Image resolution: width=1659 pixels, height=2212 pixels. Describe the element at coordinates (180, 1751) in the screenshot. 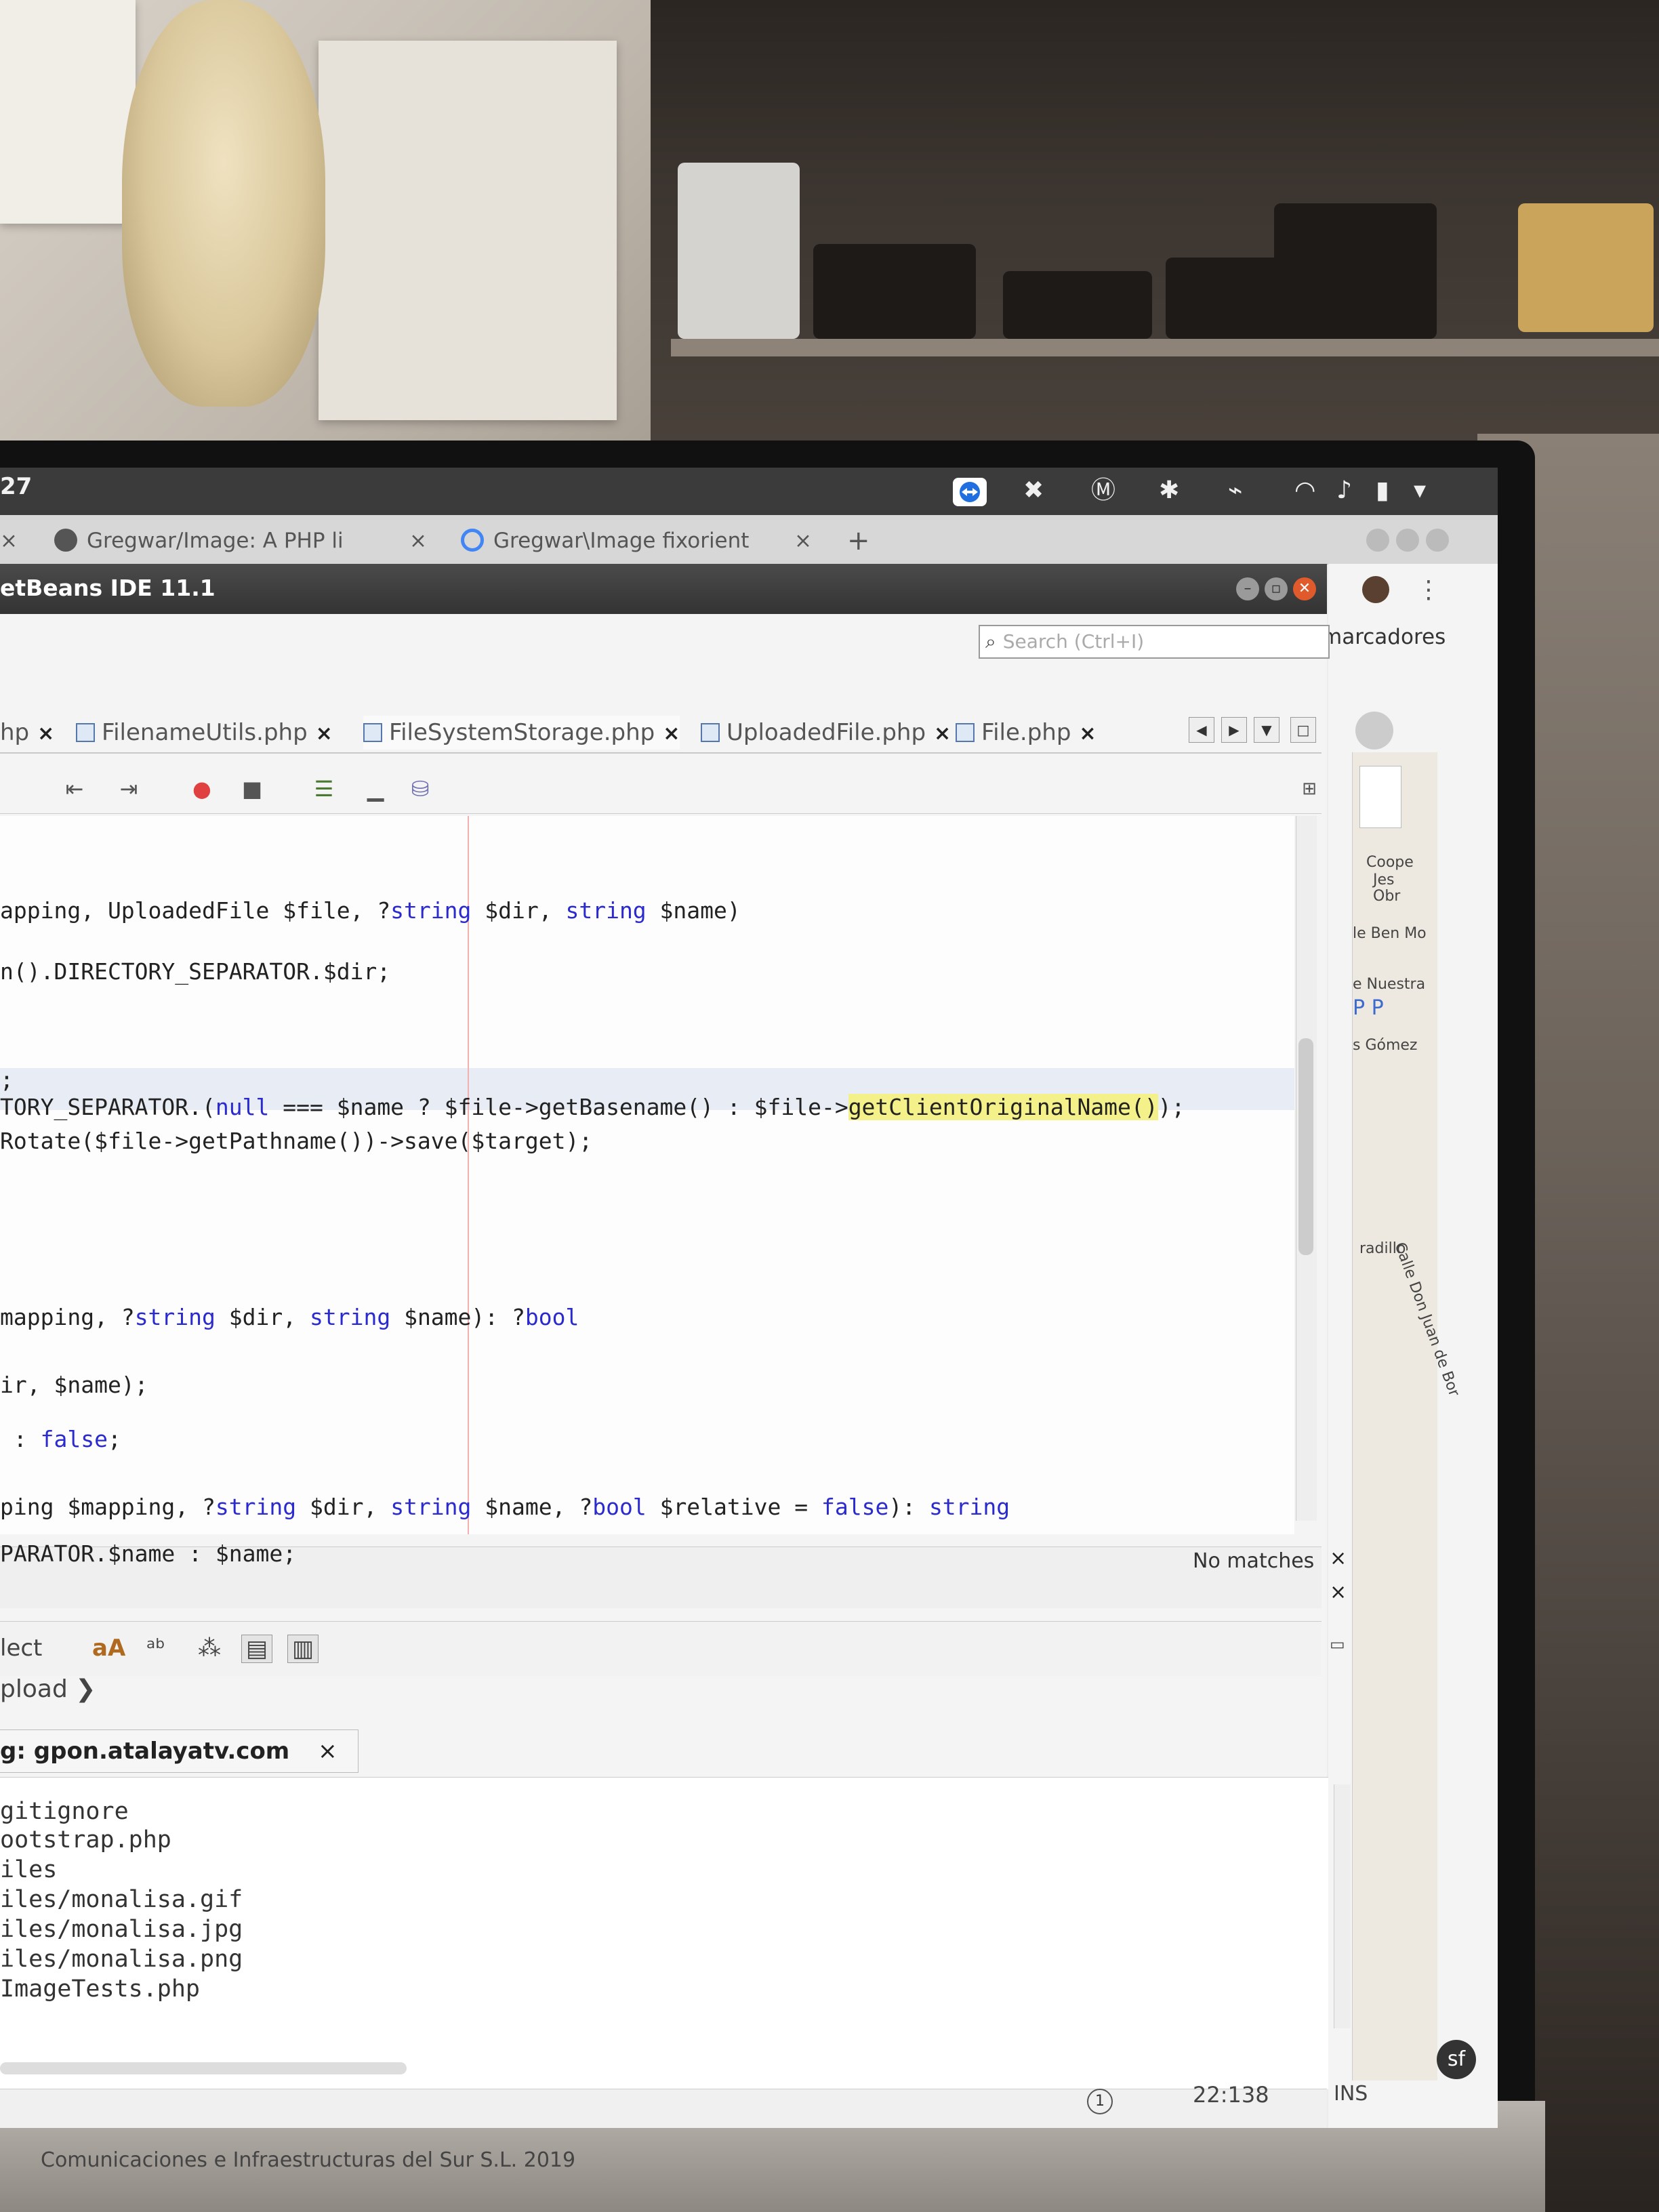

I see `tab-output-ssh: g: gpon.atalayatv.com ×` at that location.